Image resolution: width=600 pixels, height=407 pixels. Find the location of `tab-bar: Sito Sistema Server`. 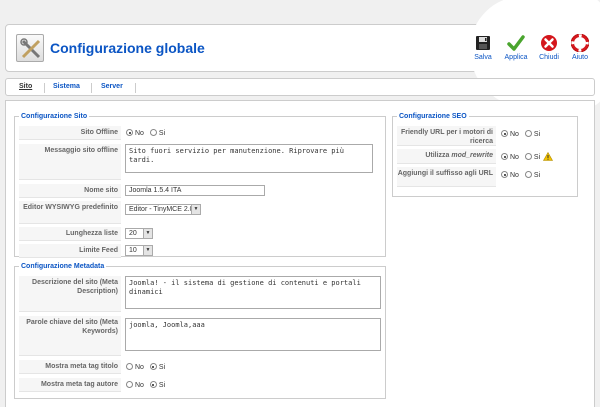

tab-bar: Sito Sistema Server is located at coordinates (300, 87).